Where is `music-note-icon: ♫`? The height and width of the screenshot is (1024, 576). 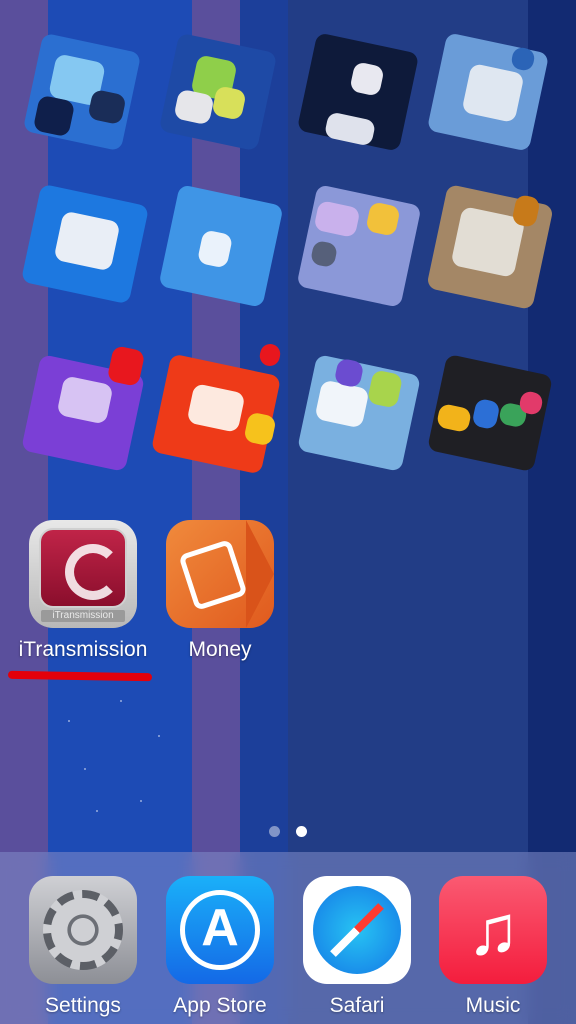 music-note-icon: ♫ is located at coordinates (493, 930).